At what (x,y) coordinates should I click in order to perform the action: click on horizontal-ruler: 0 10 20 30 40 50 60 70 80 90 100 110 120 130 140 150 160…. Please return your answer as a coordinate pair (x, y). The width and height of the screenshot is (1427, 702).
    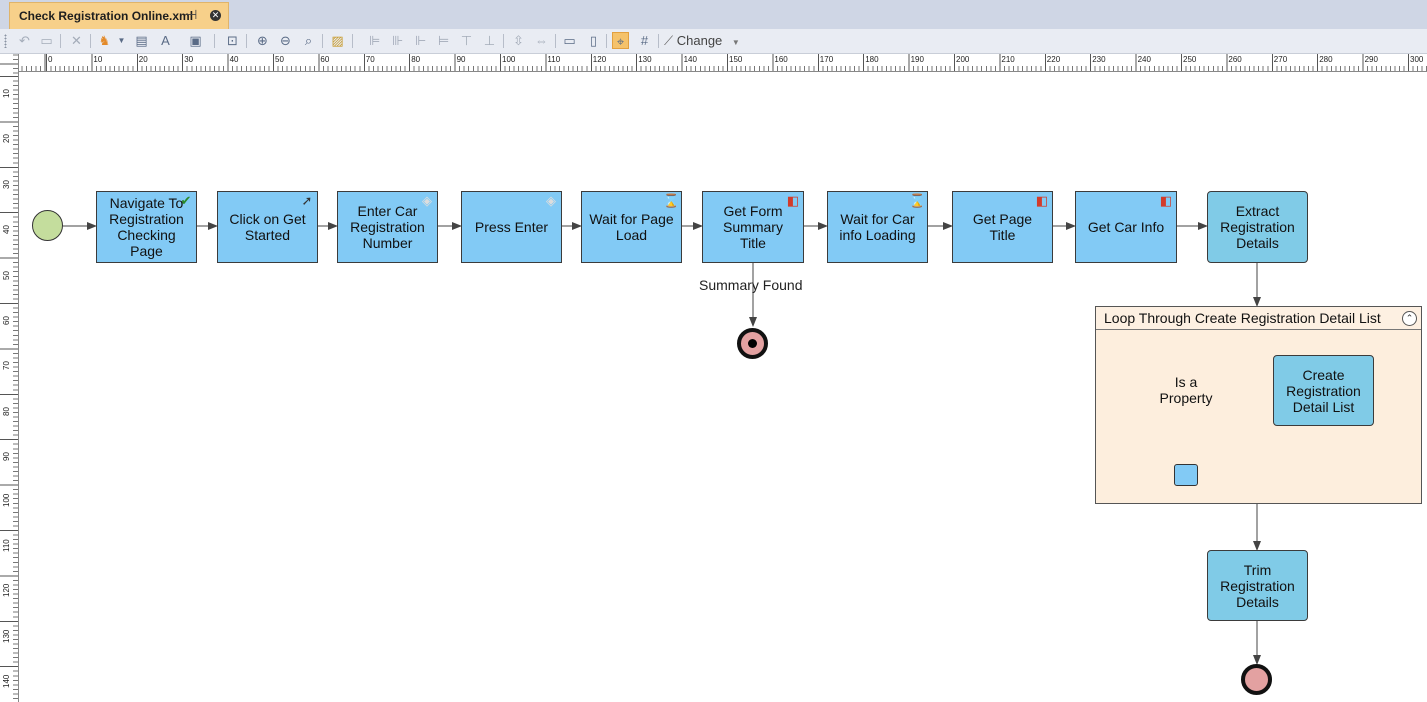
    Looking at the image, I should click on (722, 63).